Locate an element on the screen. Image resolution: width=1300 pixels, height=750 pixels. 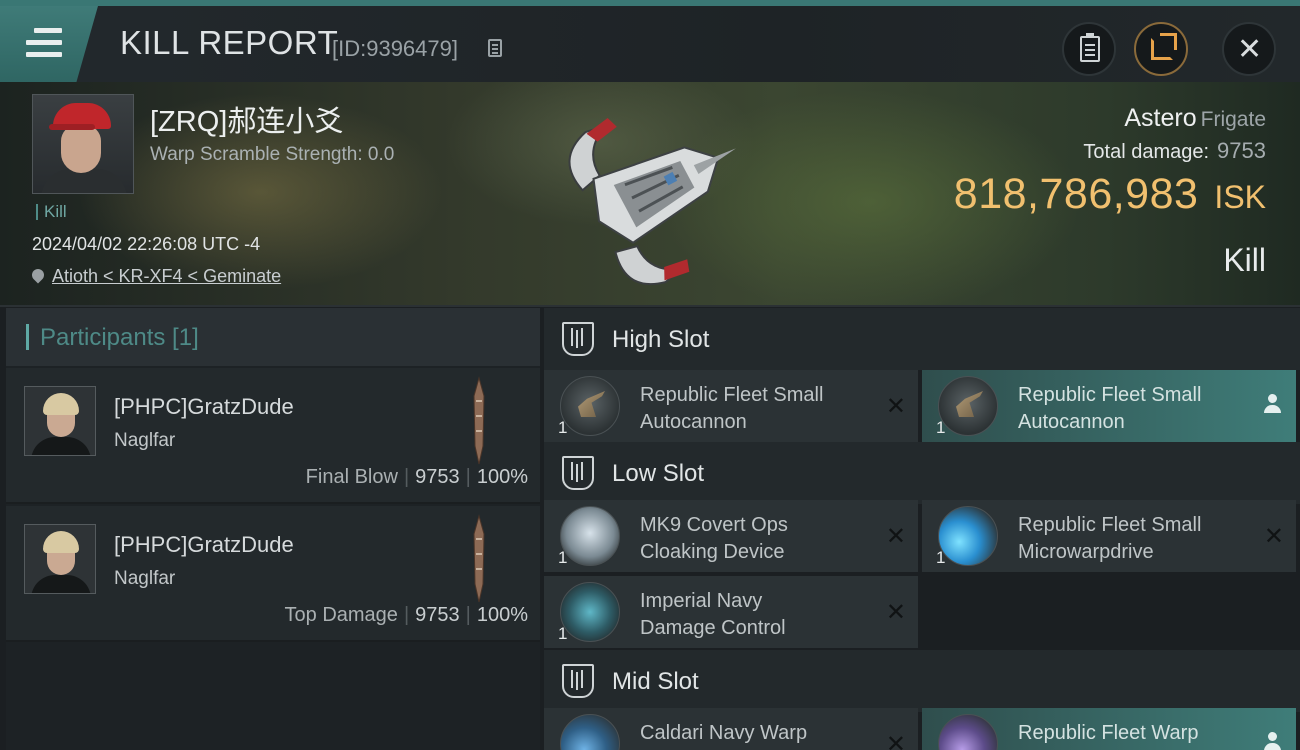
participant-label: Final Blow is located at coordinates (351, 477).